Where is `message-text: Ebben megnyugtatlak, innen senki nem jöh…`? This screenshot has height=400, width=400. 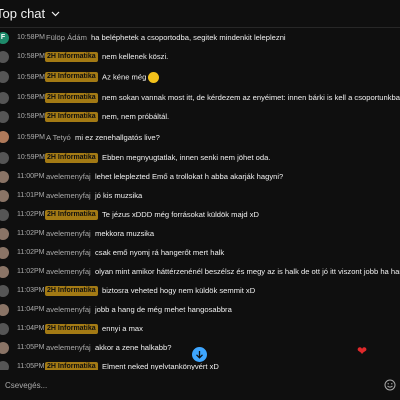 message-text: Ebben megnyugtatlak, innen senki nem jöh… is located at coordinates (186, 157).